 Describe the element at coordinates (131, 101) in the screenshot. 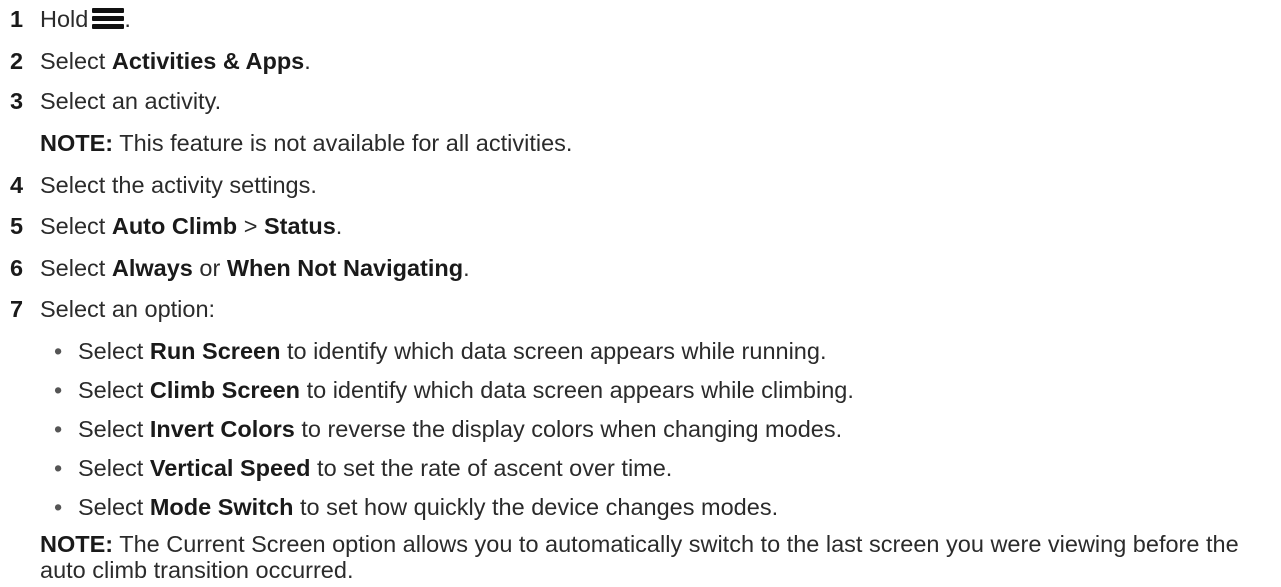

I see `step-text: Select an activity.` at that location.